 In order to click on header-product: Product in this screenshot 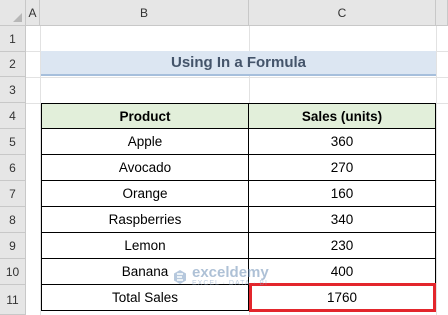, I will do `click(145, 116)`.